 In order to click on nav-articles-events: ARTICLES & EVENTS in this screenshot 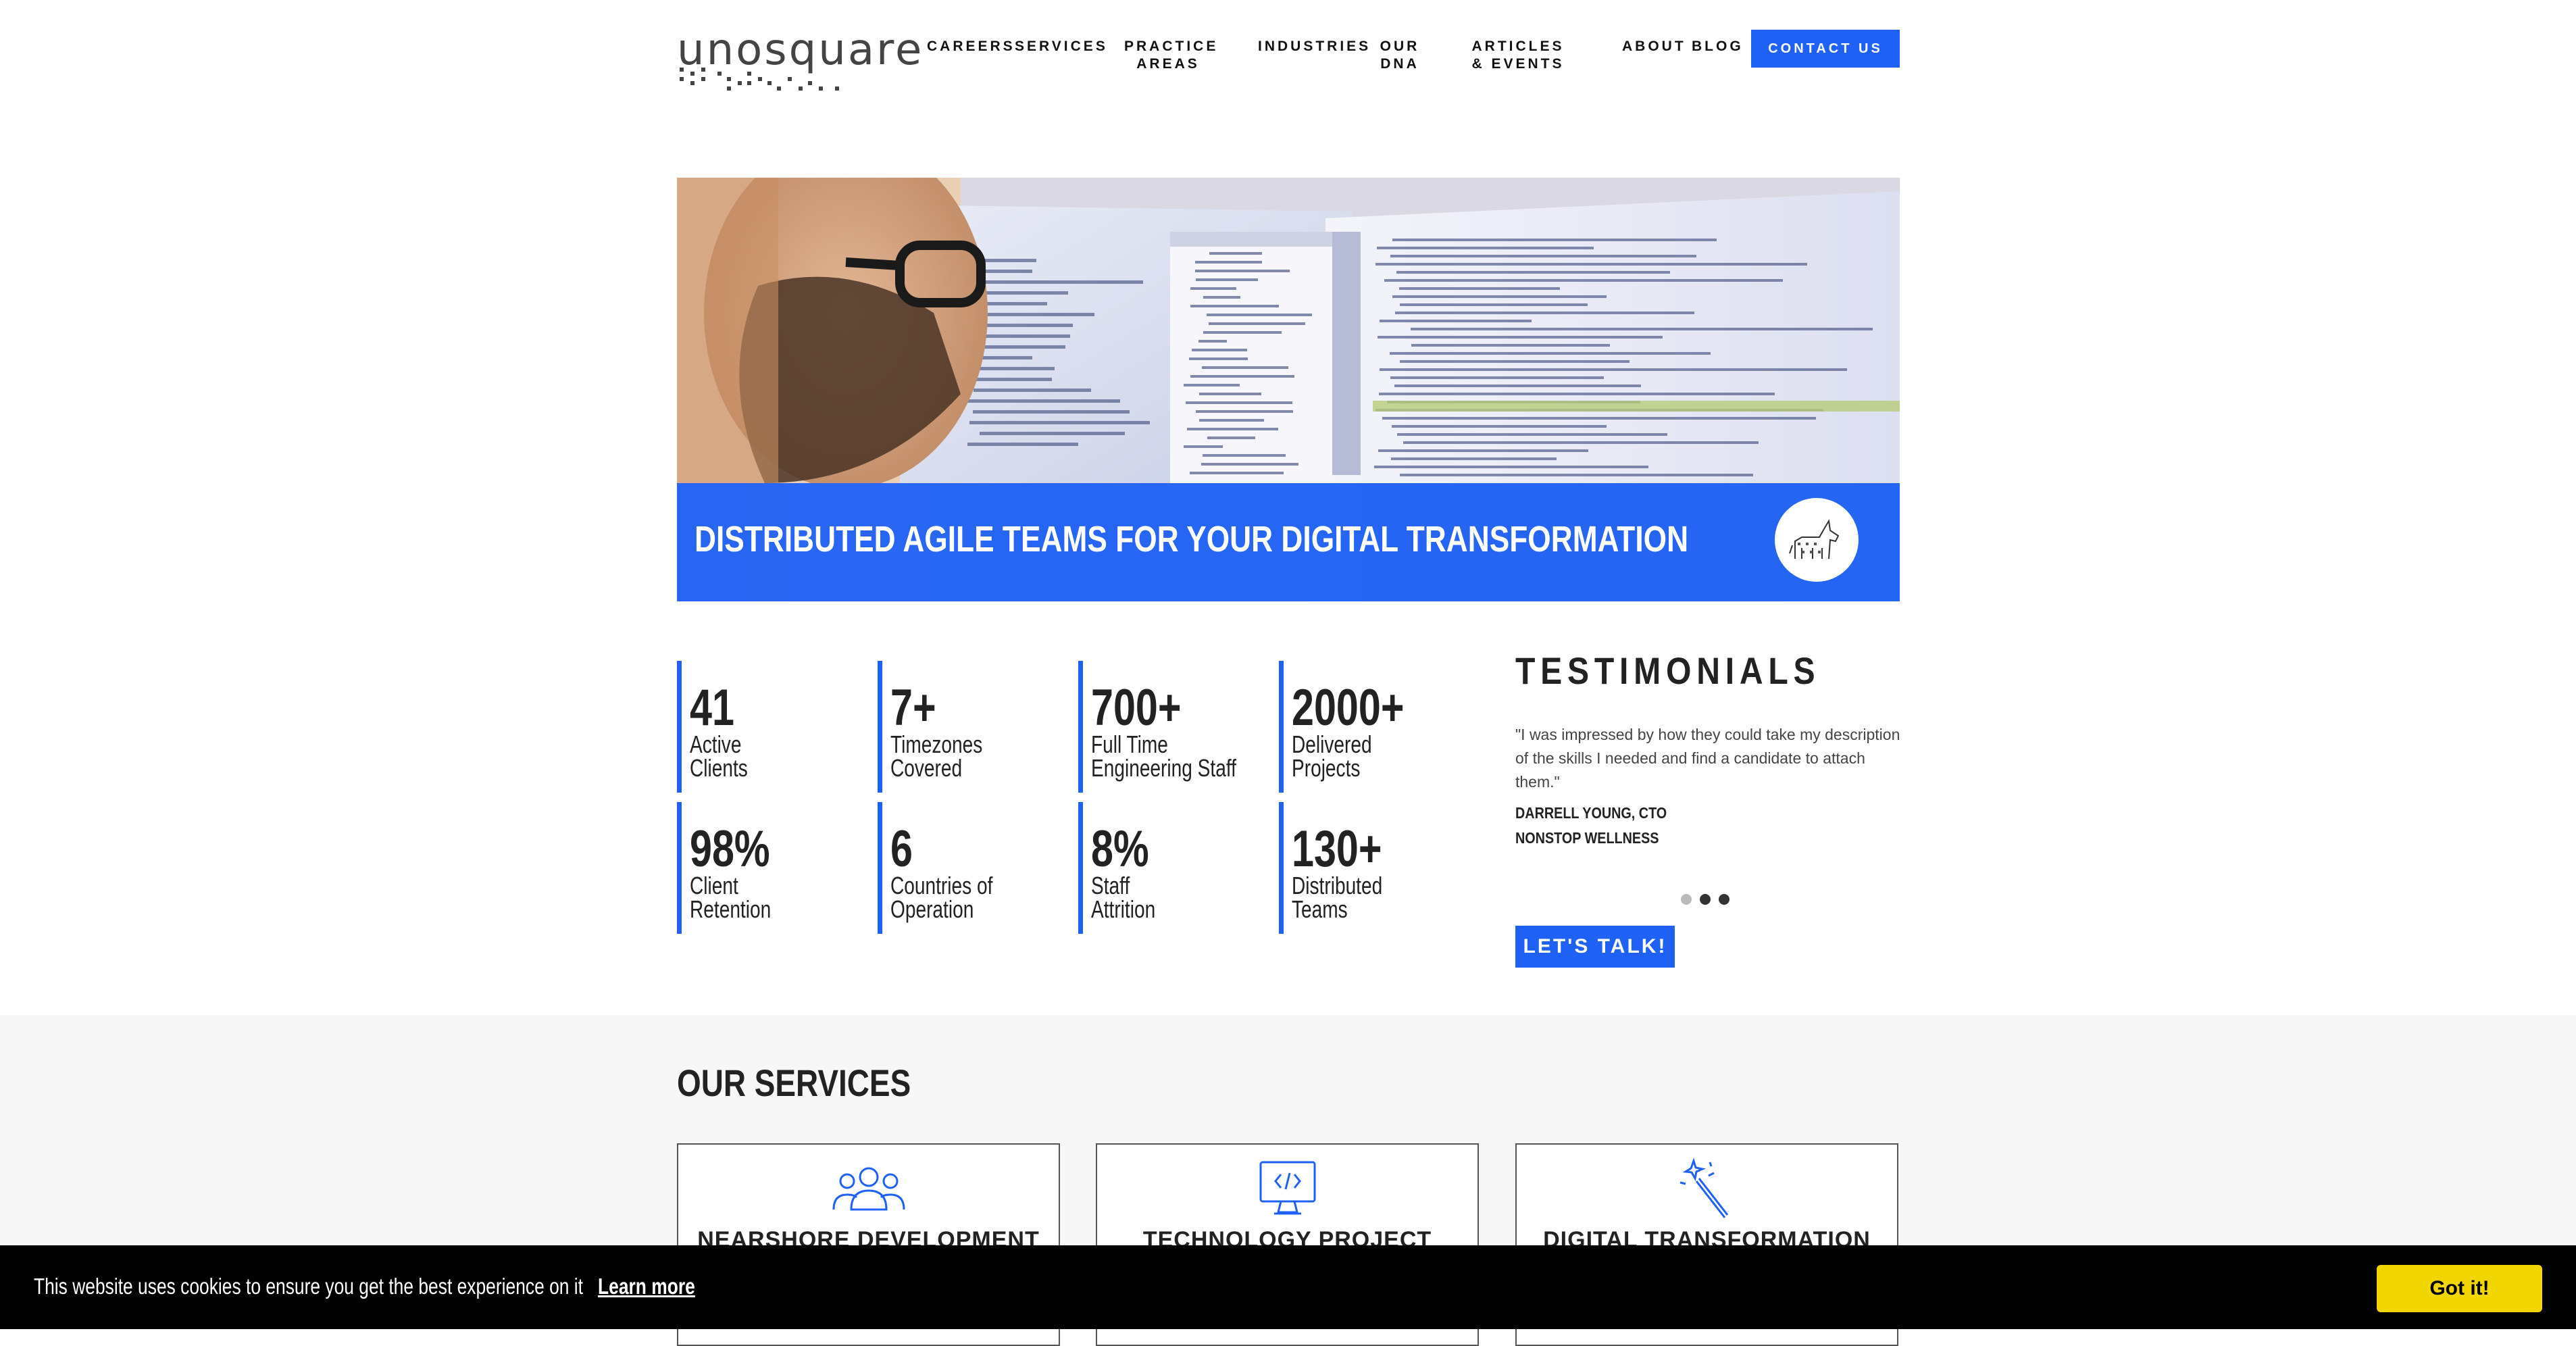, I will do `click(1518, 55)`.